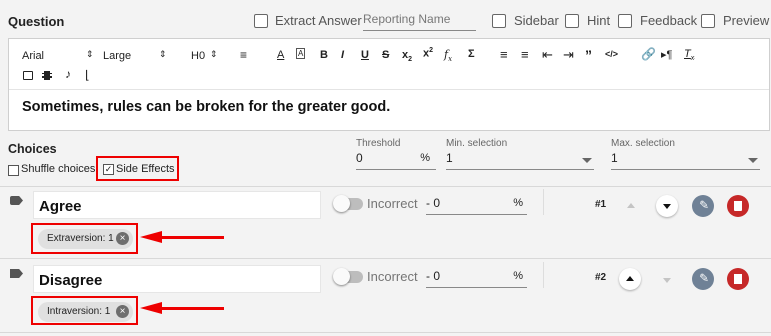 This screenshot has width=771, height=336. I want to click on chevron-down-icon, so click(667, 206).